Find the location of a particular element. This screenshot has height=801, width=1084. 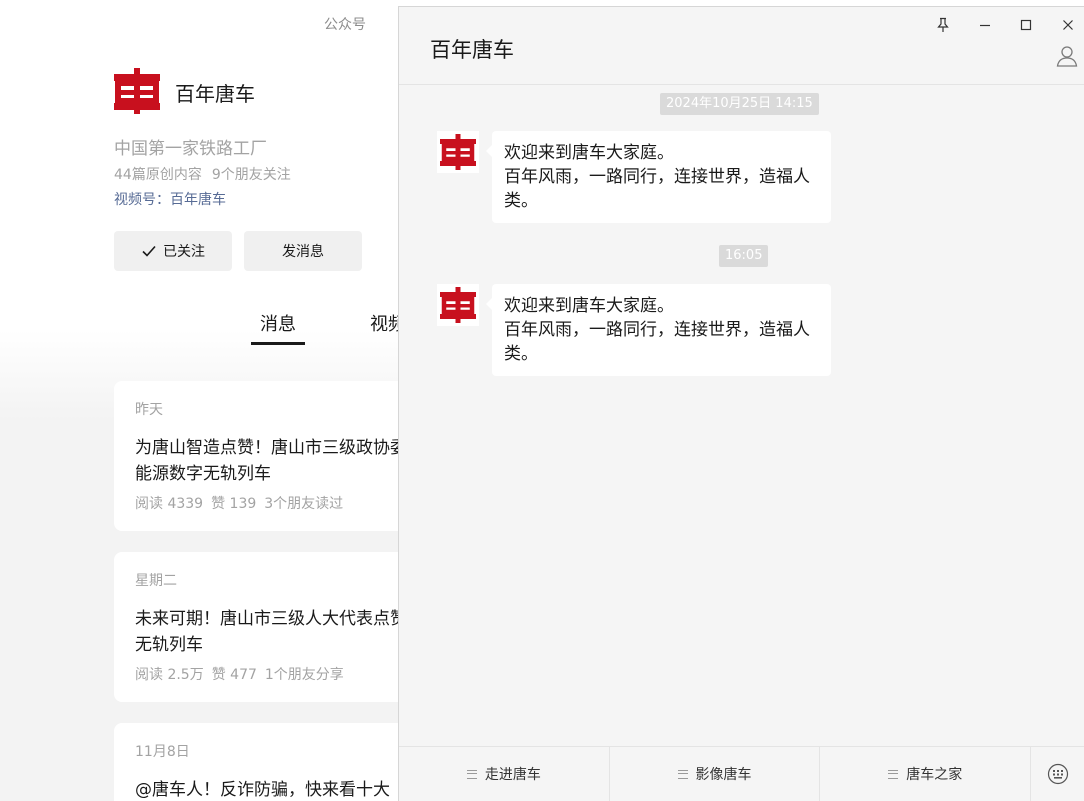

account-description: 中国第一家铁路工厂 is located at coordinates (190, 149).